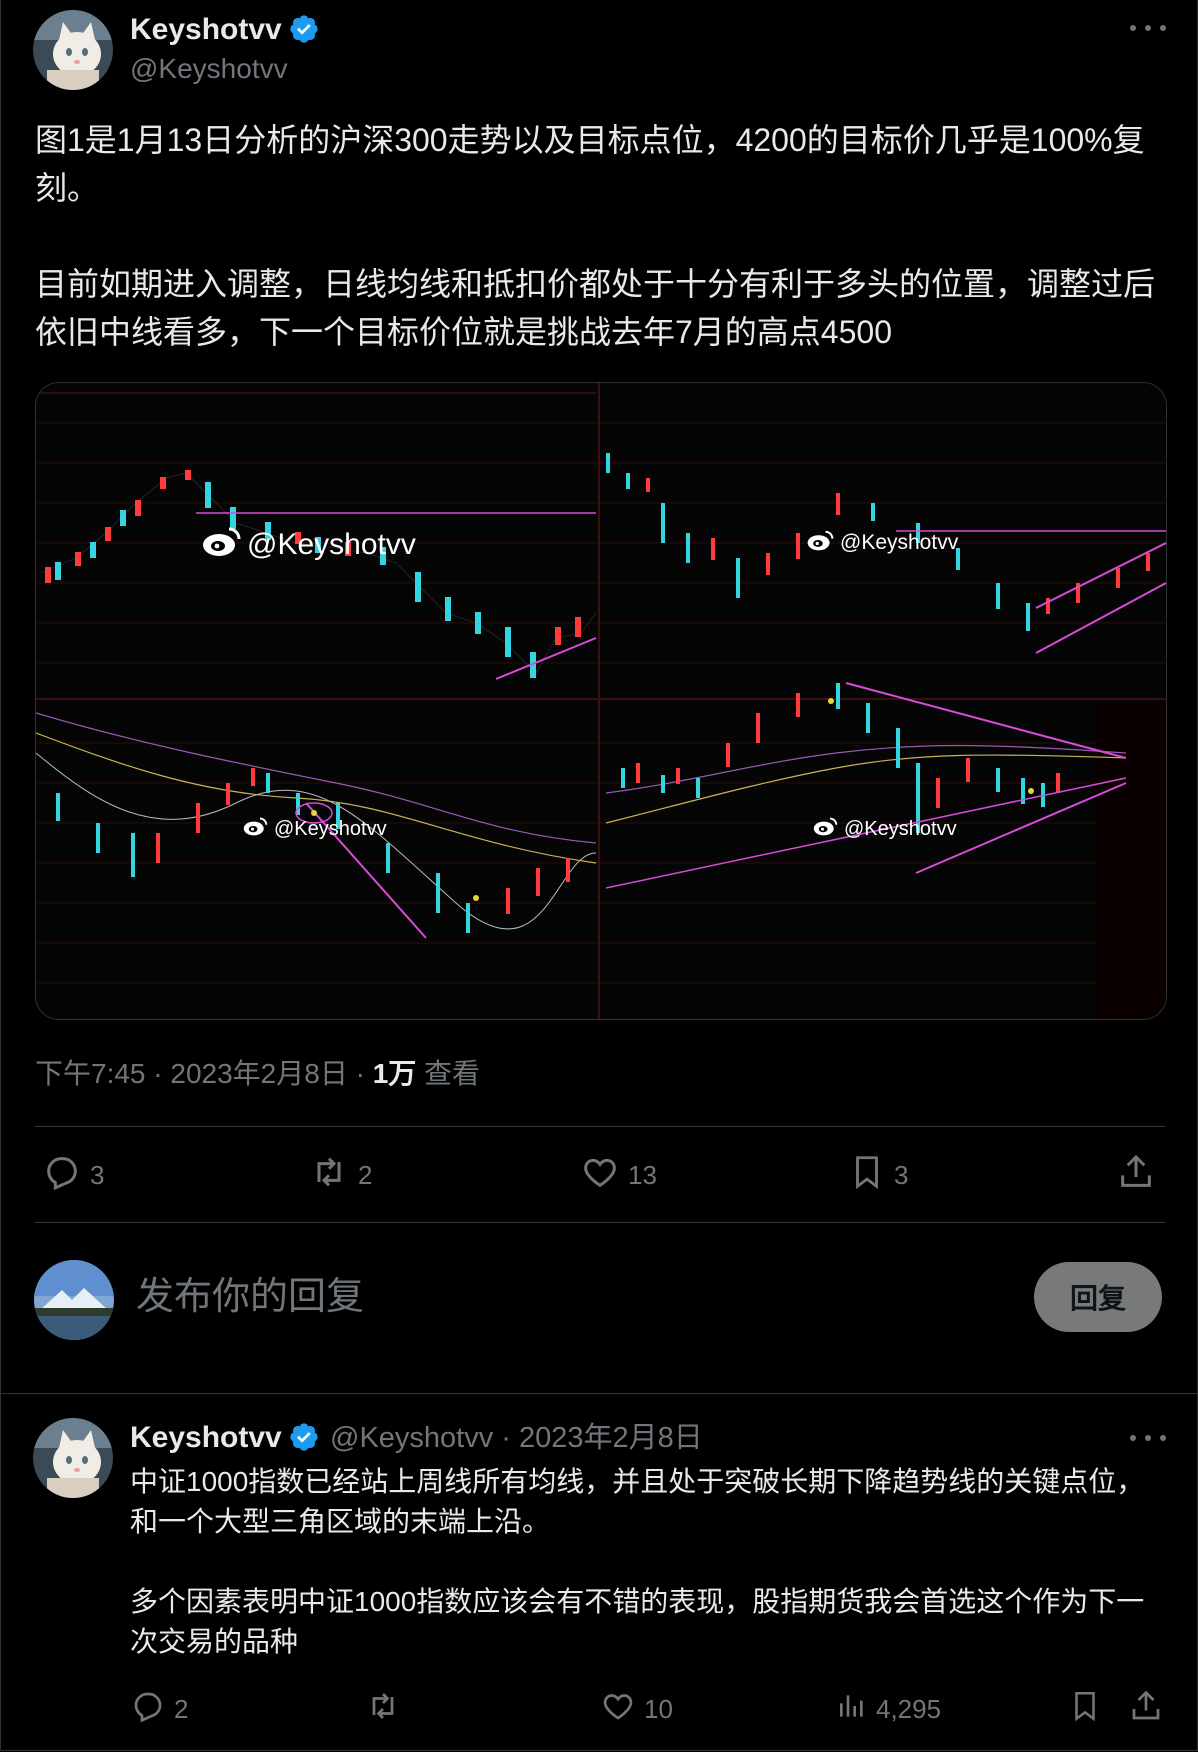  Describe the element at coordinates (448, 1073) in the screenshot. I see `view-count-label: 查看` at that location.